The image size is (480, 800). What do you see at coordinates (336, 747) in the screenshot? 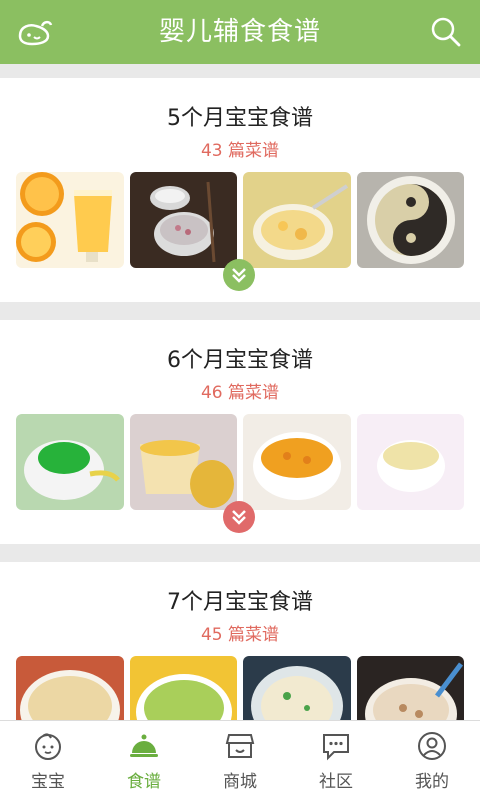
I see `chat-bubble-icon` at bounding box center [336, 747].